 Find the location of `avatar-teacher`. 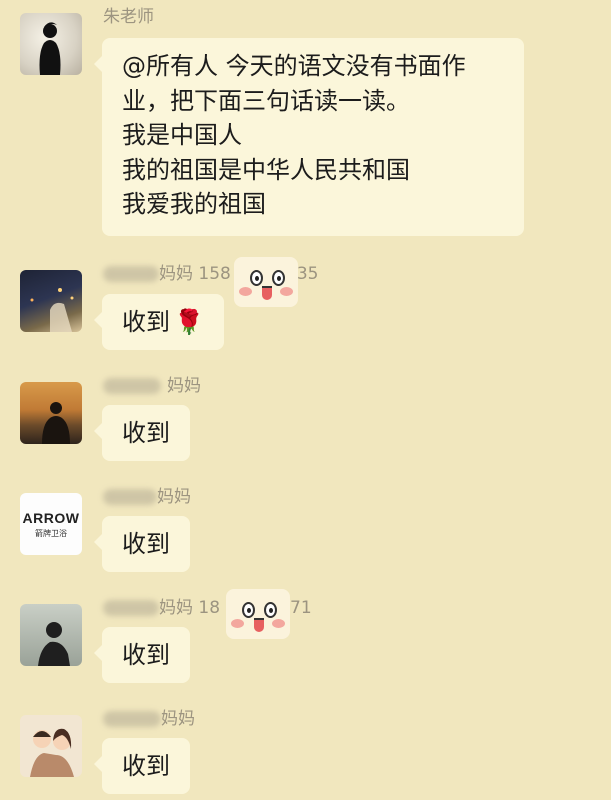

avatar-teacher is located at coordinates (51, 44).